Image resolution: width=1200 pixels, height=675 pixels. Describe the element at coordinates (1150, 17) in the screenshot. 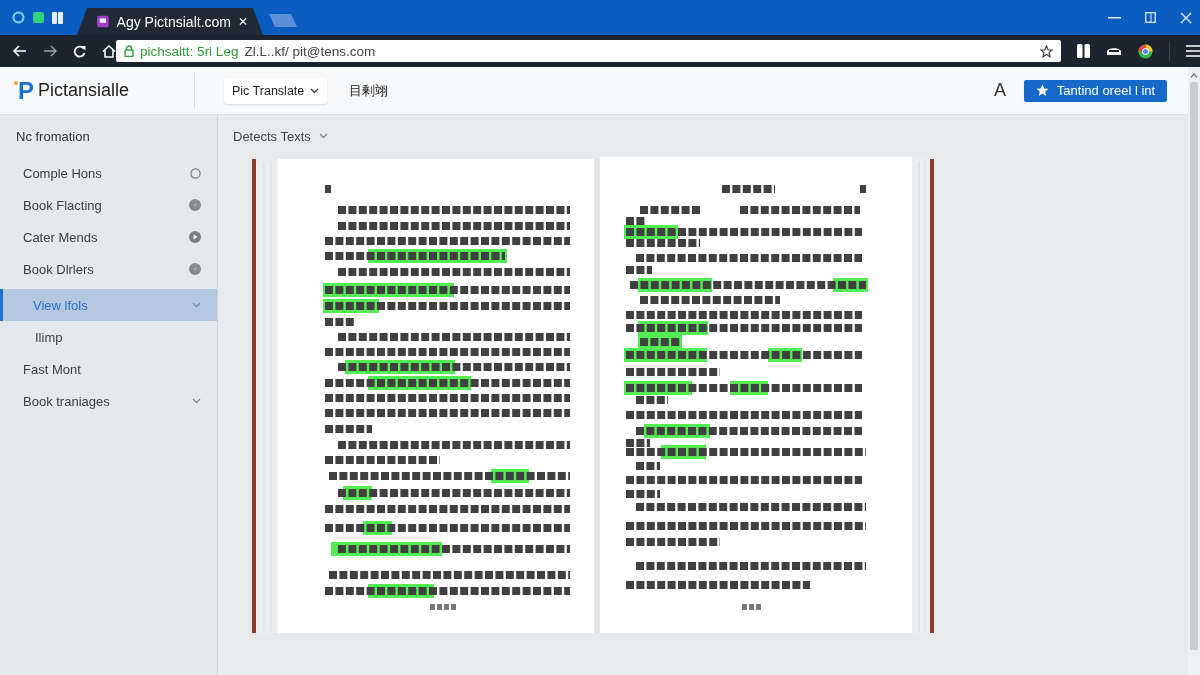

I see `restore-icon` at that location.